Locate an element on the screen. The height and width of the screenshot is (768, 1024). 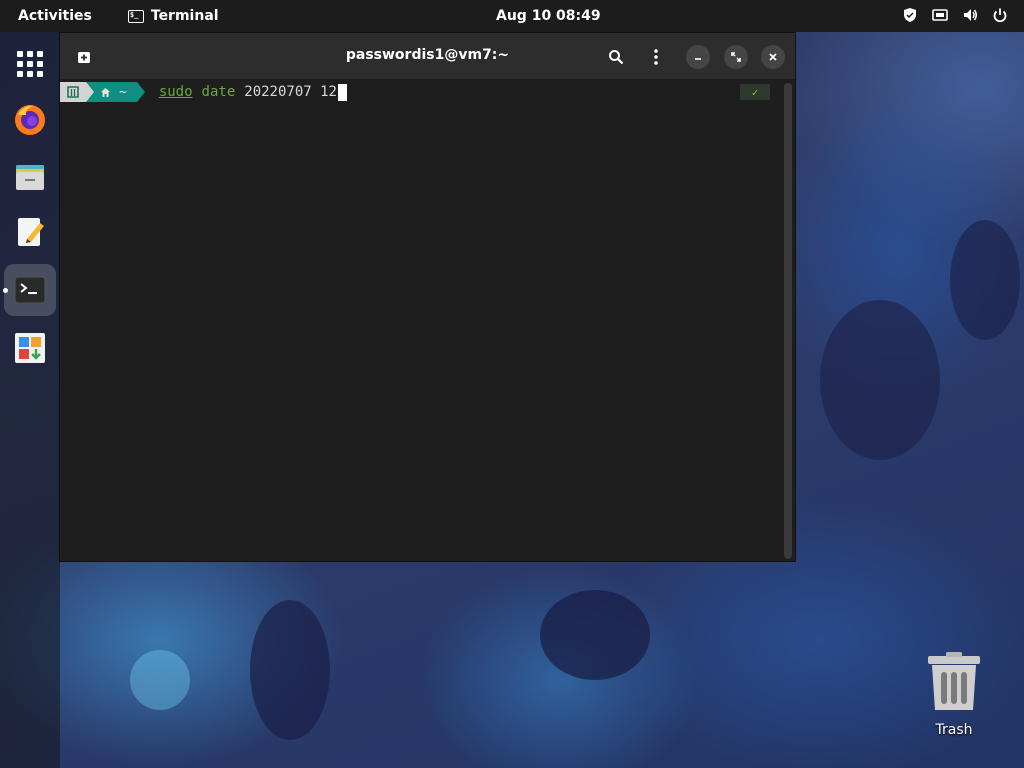
software-launcher is located at coordinates (30, 348).